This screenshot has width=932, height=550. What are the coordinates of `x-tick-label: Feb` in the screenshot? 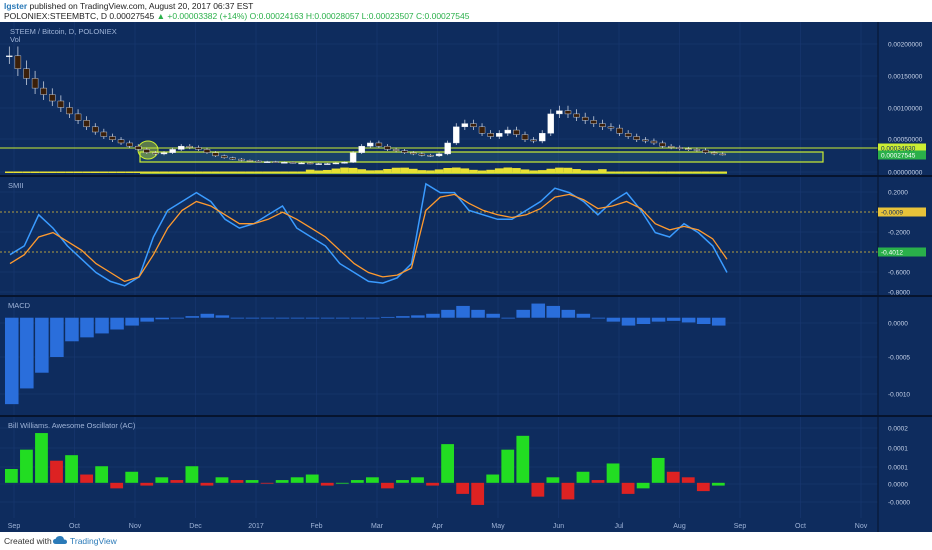 It's located at (316, 526).